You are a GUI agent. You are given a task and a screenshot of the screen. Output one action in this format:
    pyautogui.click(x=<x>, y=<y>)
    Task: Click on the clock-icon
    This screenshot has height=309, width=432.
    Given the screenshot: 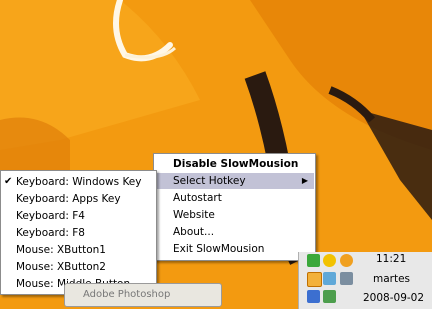 What is the action you would take?
    pyautogui.click(x=314, y=279)
    